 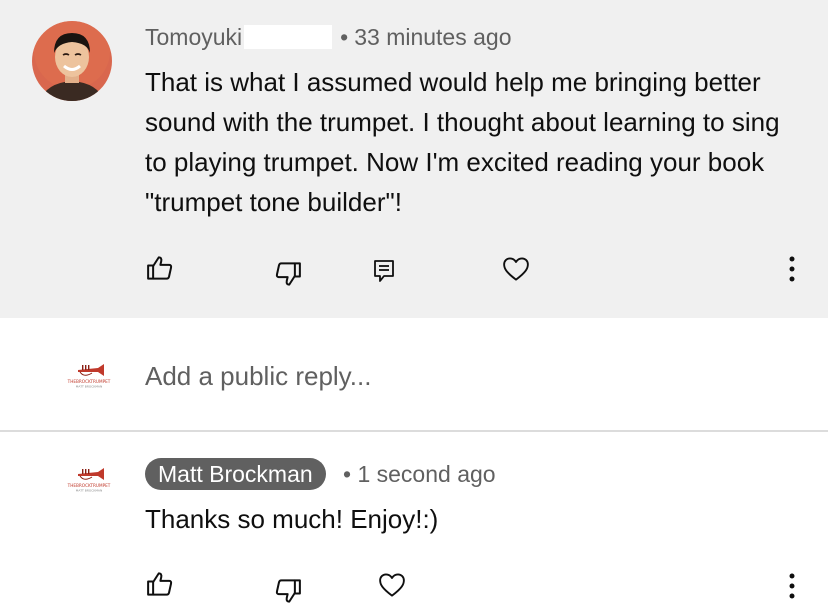 I want to click on channel-logo: THEBROCKTRUMPET MATT BROCKMAN, so click(x=89, y=373).